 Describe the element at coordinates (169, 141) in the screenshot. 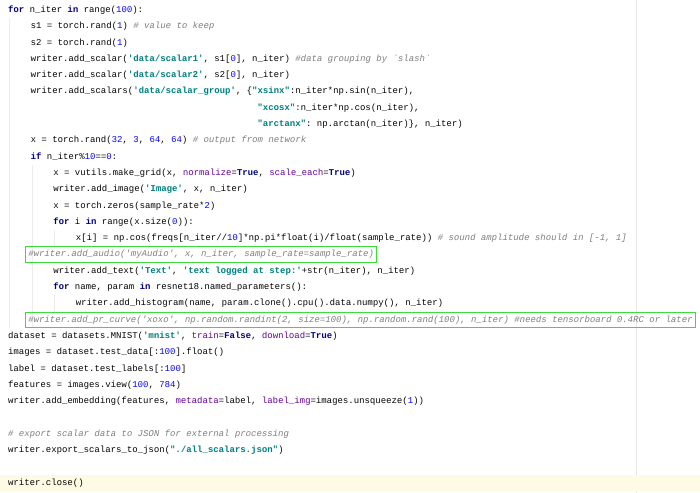

I see `code-line: x = torch.rand(32, 3, 64, 64) # output from network` at that location.